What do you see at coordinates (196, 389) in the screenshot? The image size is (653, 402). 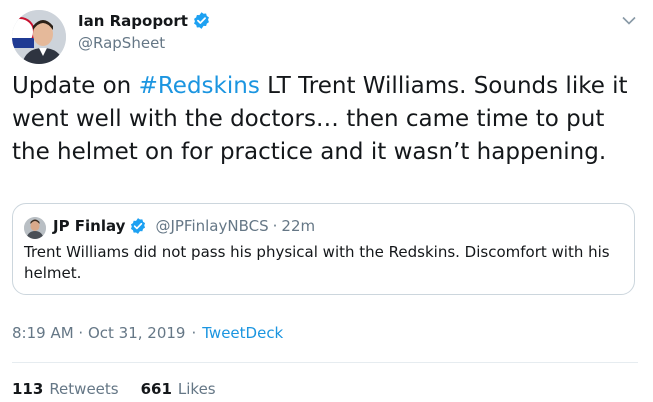 I see `likes-label: Likes` at bounding box center [196, 389].